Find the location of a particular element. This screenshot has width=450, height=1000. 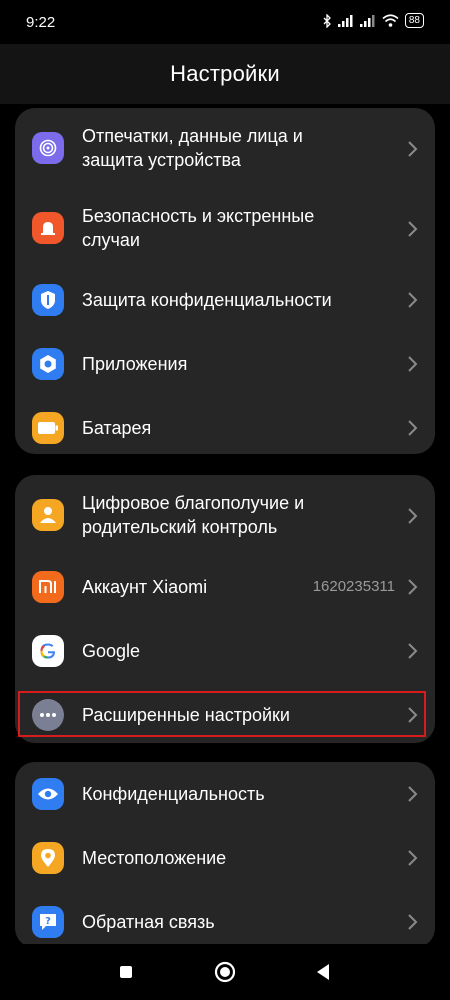

settings-item-security: Безопасность и экстренные случаи is located at coordinates (225, 228).